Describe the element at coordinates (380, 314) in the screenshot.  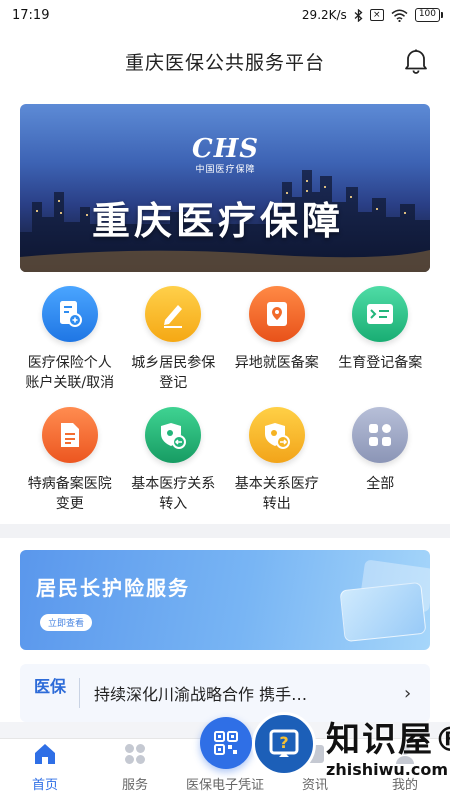
I see `id-card-icon` at that location.